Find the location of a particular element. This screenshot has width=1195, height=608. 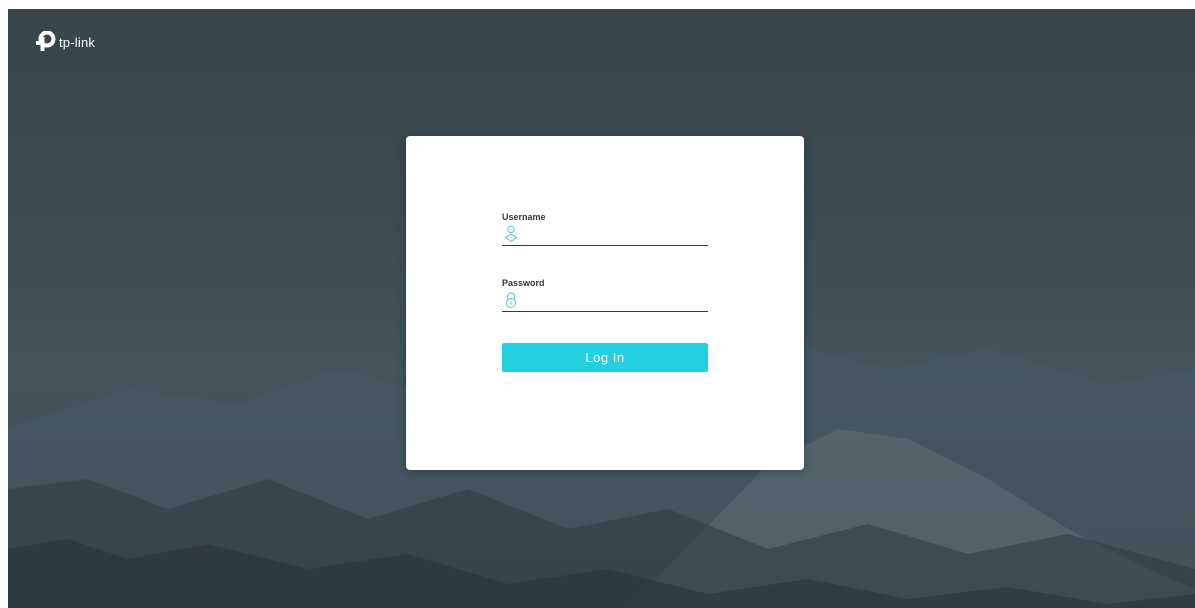

lock-icon is located at coordinates (511, 300).